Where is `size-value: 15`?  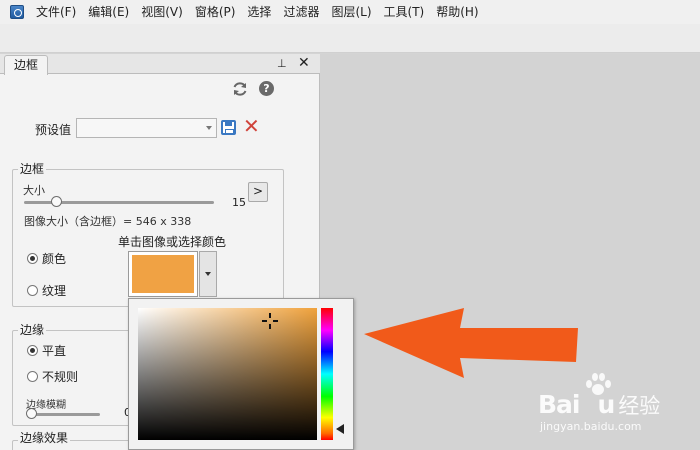 size-value: 15 is located at coordinates (239, 202).